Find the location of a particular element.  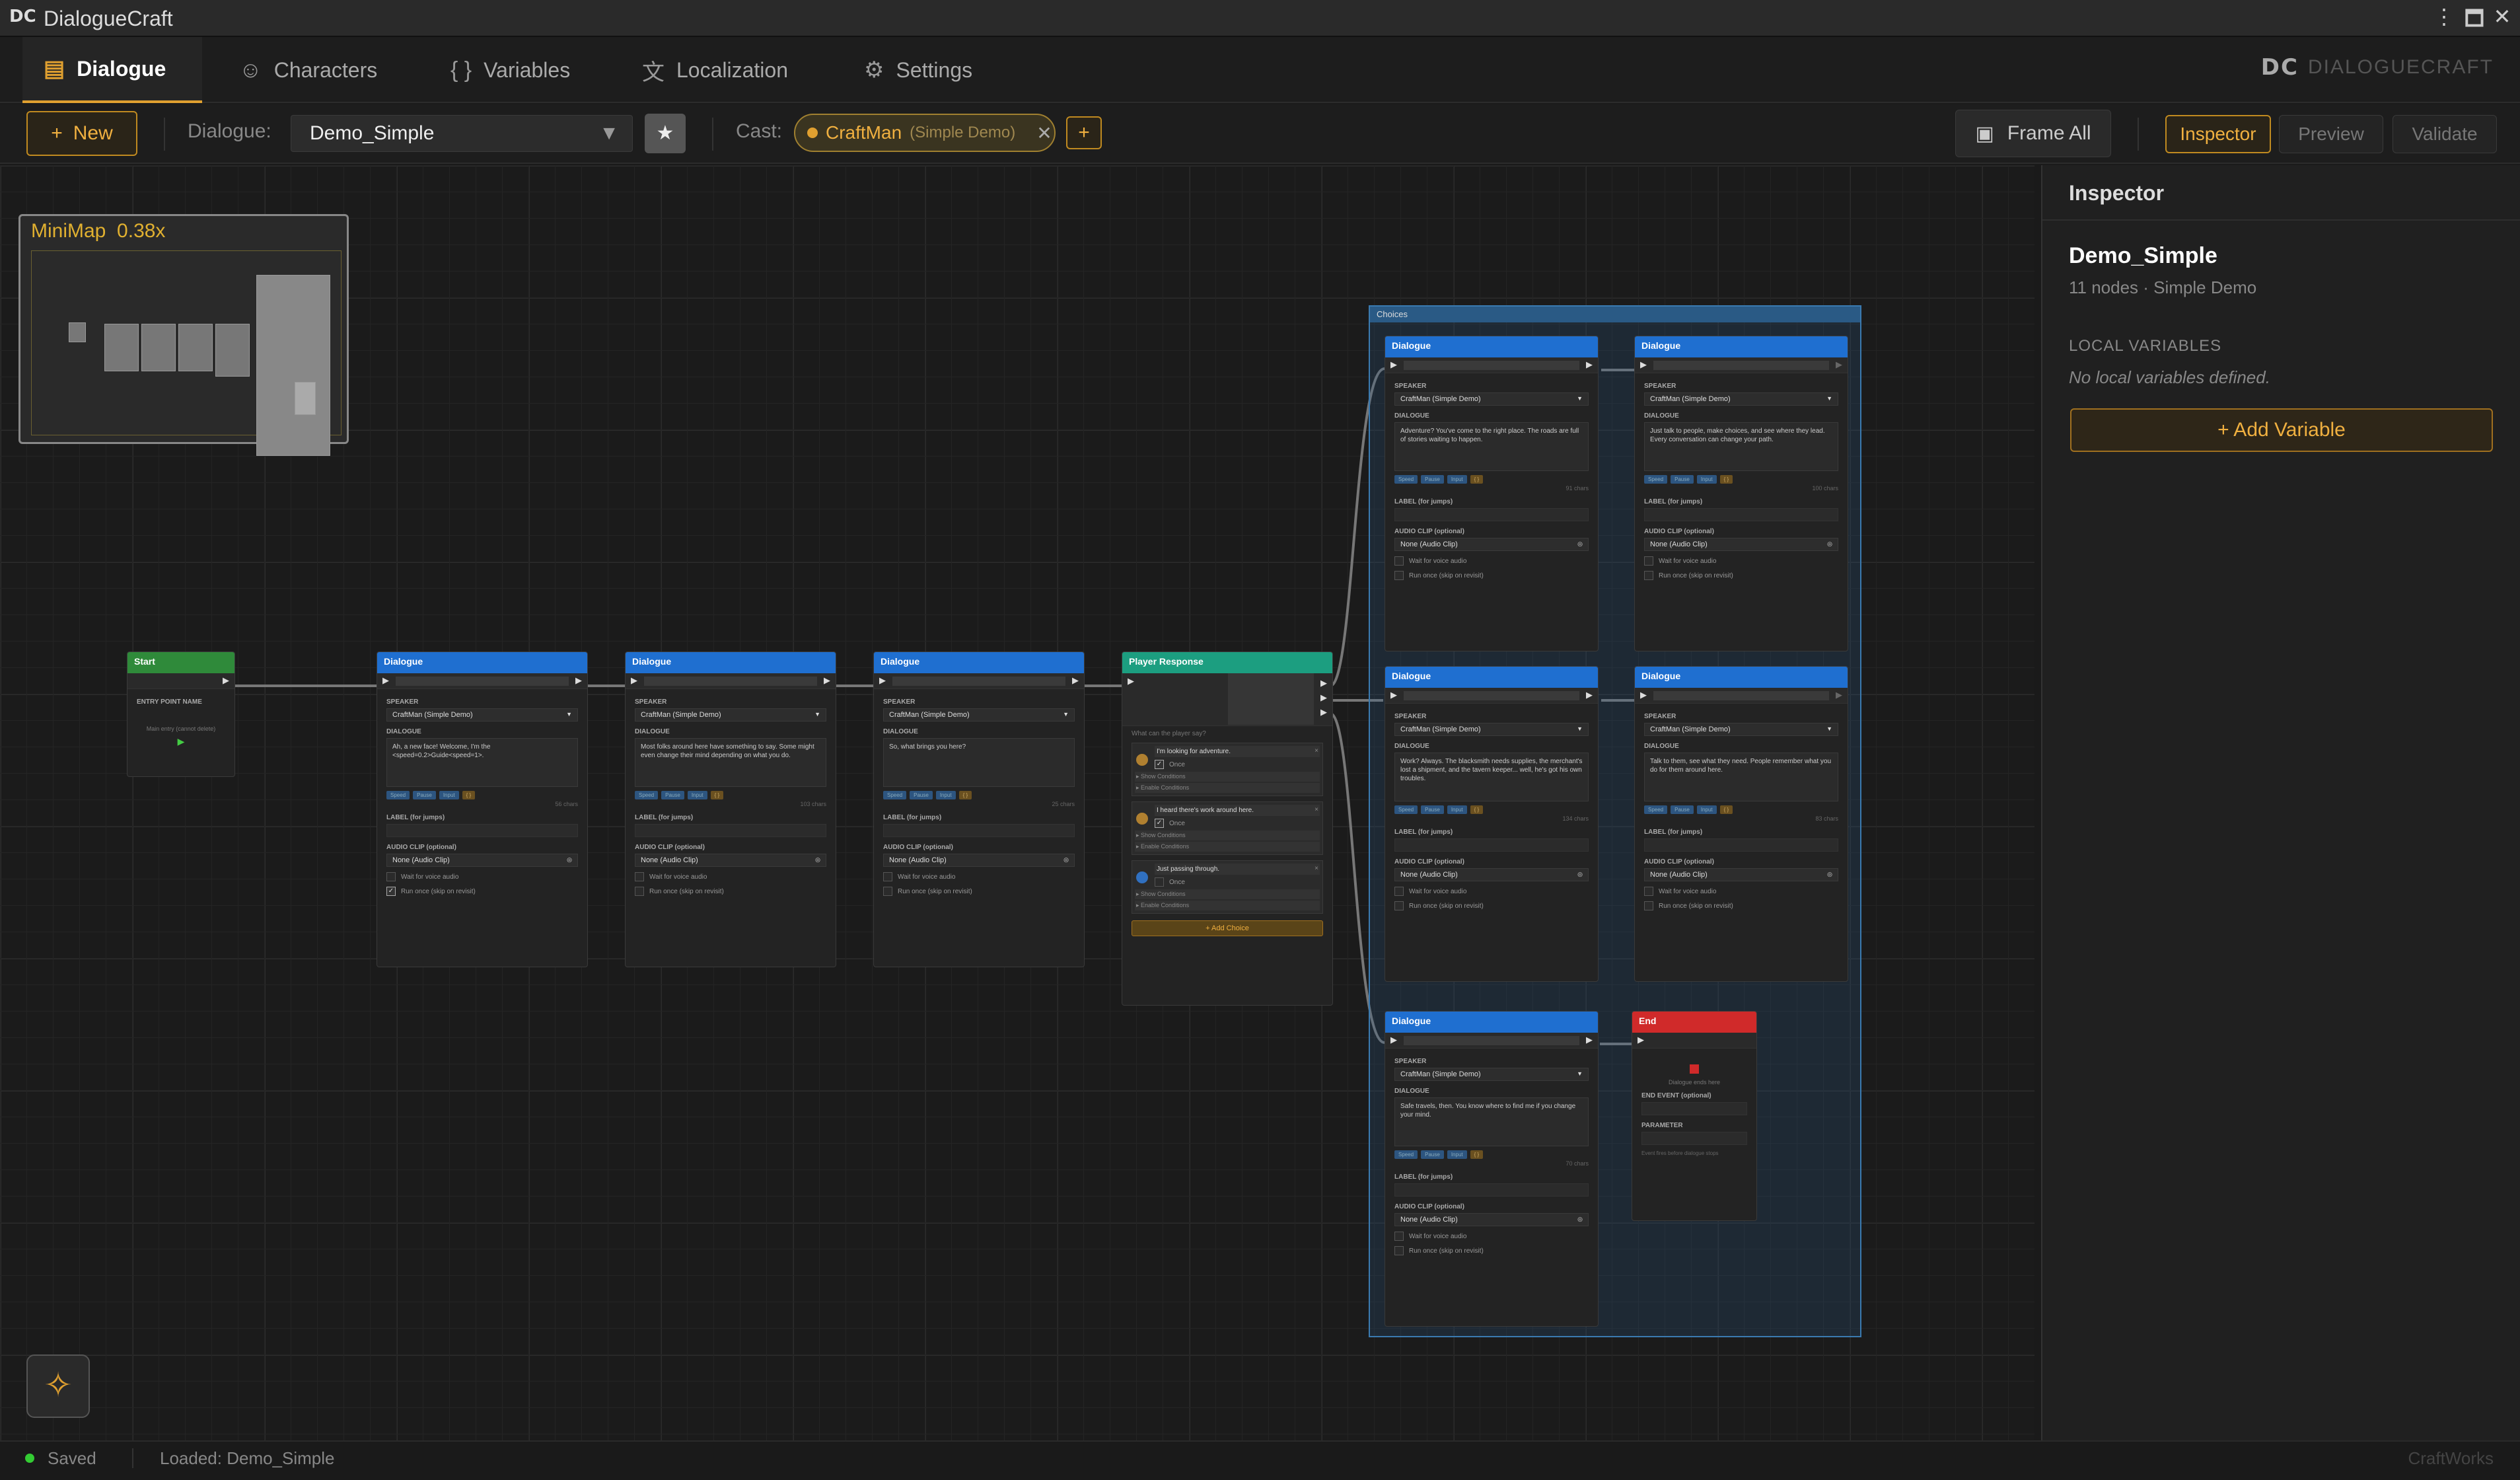

tab-variables: { } Variables is located at coordinates (510, 70).